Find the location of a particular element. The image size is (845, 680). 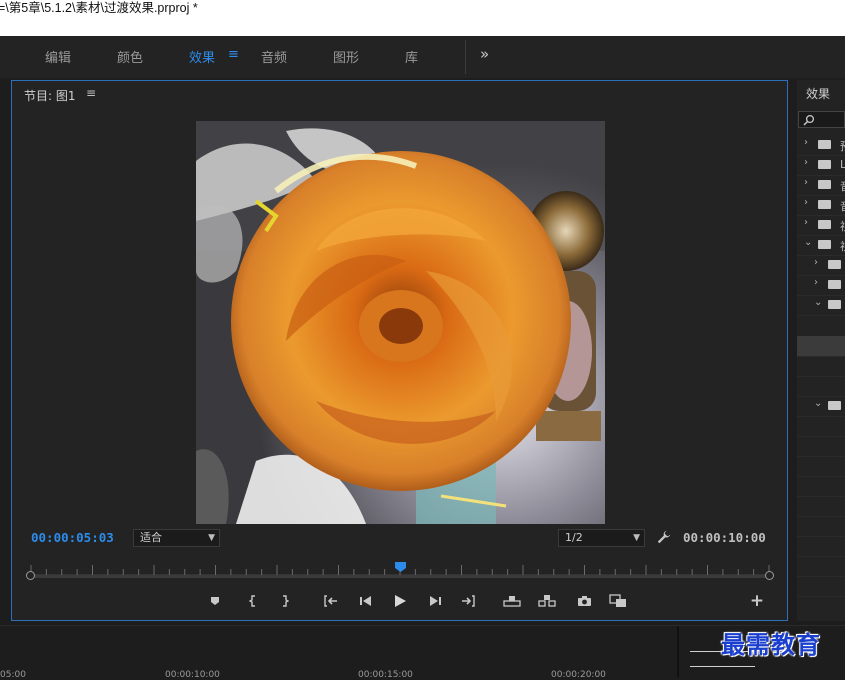

effects-tree-label: 音 is located at coordinates (842, 206).